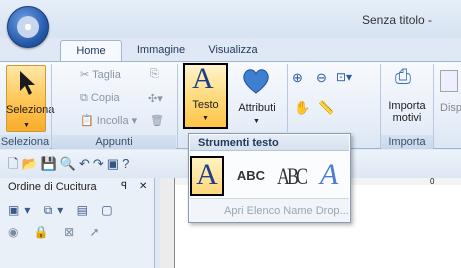 The width and height of the screenshot is (461, 268). What do you see at coordinates (112, 121) in the screenshot?
I see `incolla-label: Incolla` at bounding box center [112, 121].